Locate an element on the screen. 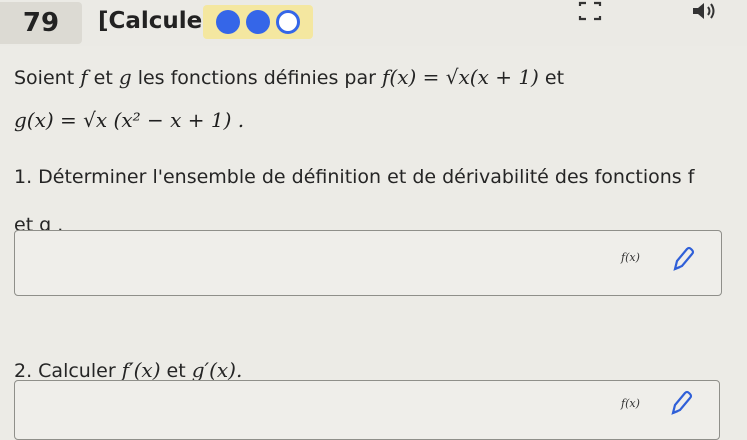 This screenshot has height=440, width=747. progress-indicator is located at coordinates (258, 22).